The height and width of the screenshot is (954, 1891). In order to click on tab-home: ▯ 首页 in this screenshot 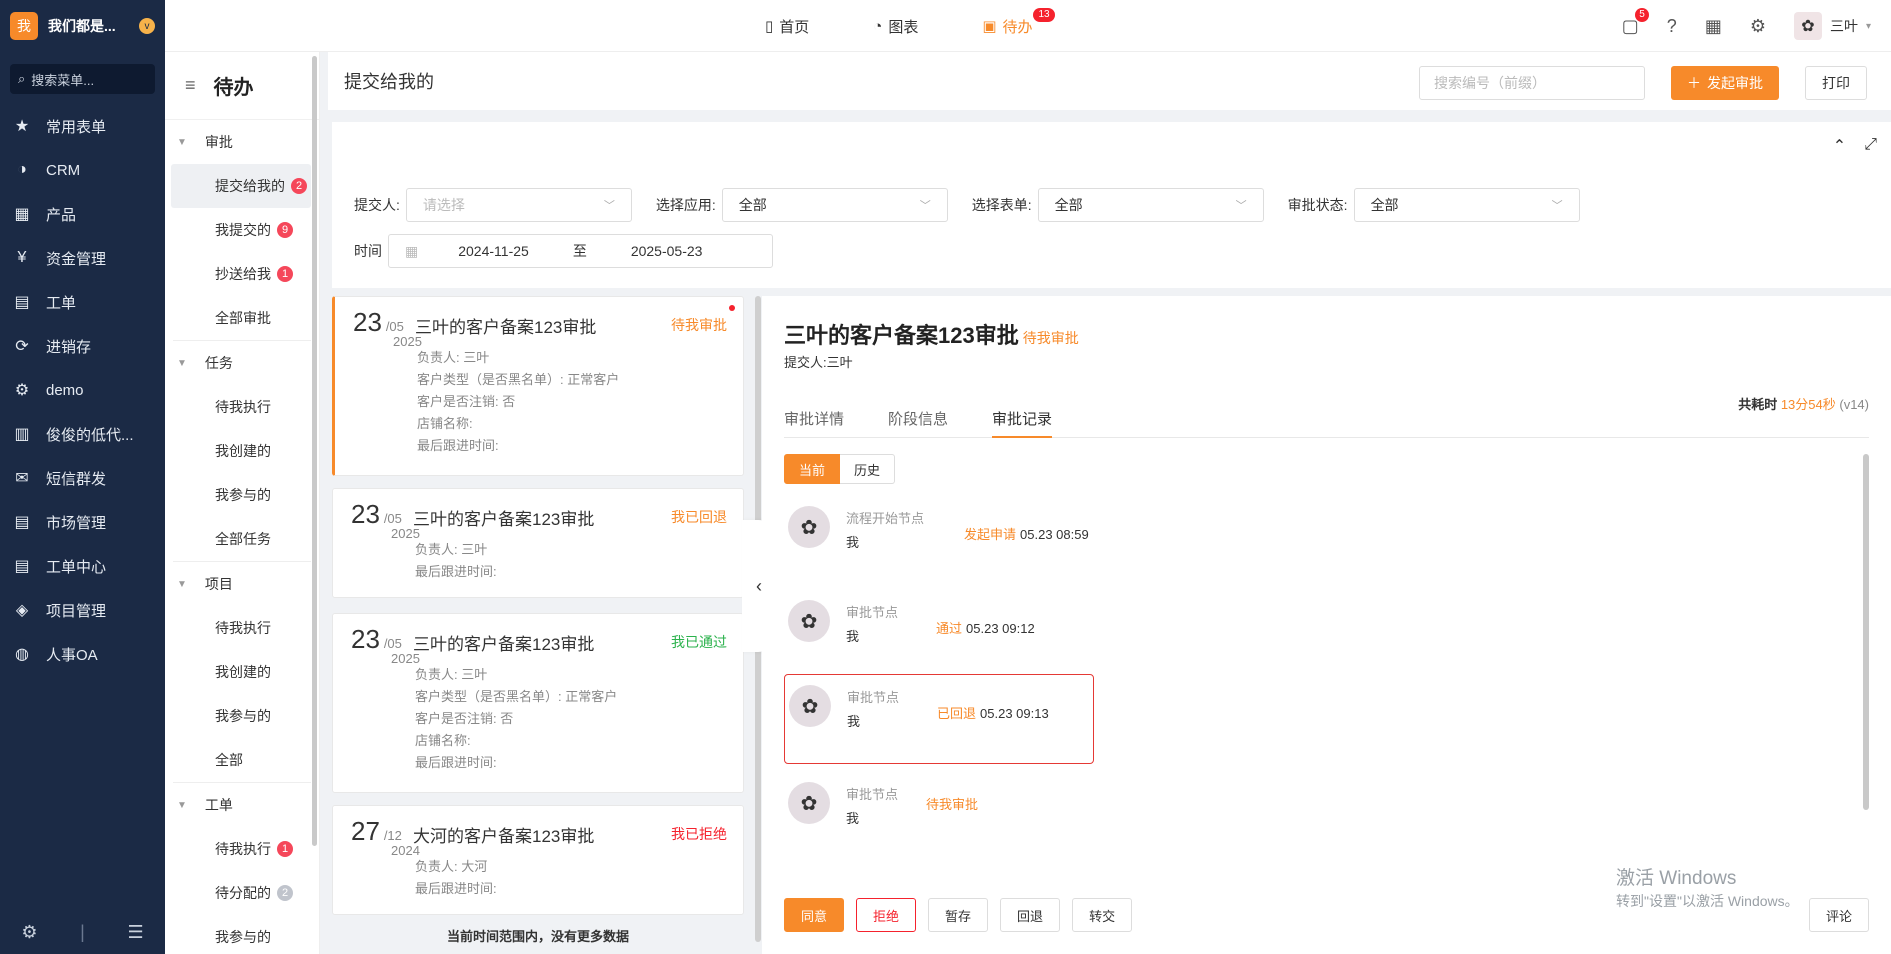, I will do `click(787, 26)`.